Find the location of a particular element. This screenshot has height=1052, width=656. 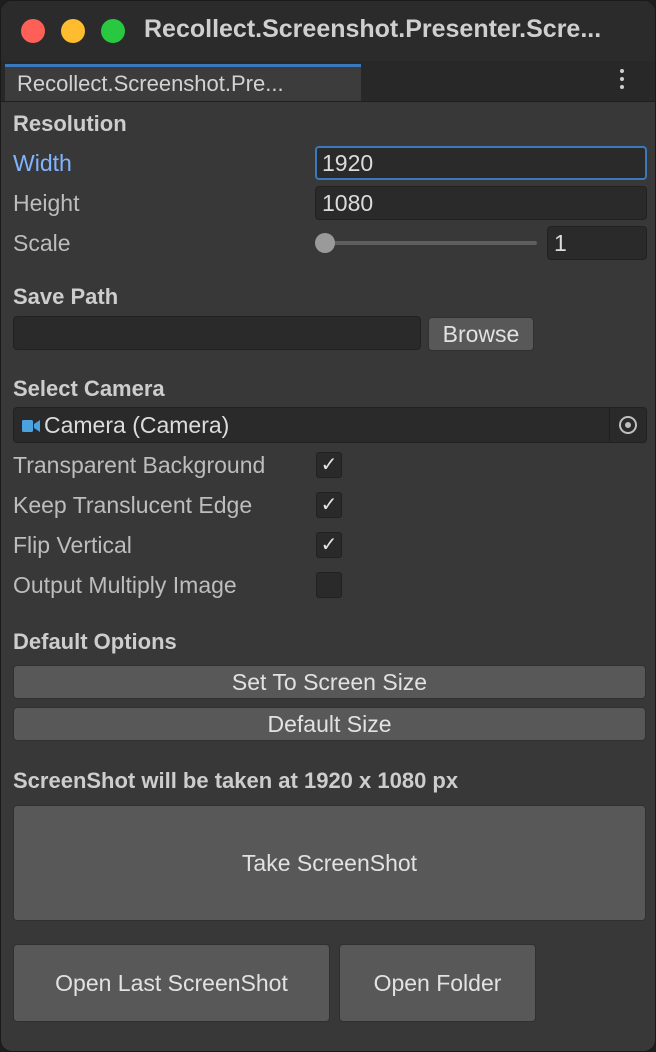

scale-label: Scale is located at coordinates (42, 243).